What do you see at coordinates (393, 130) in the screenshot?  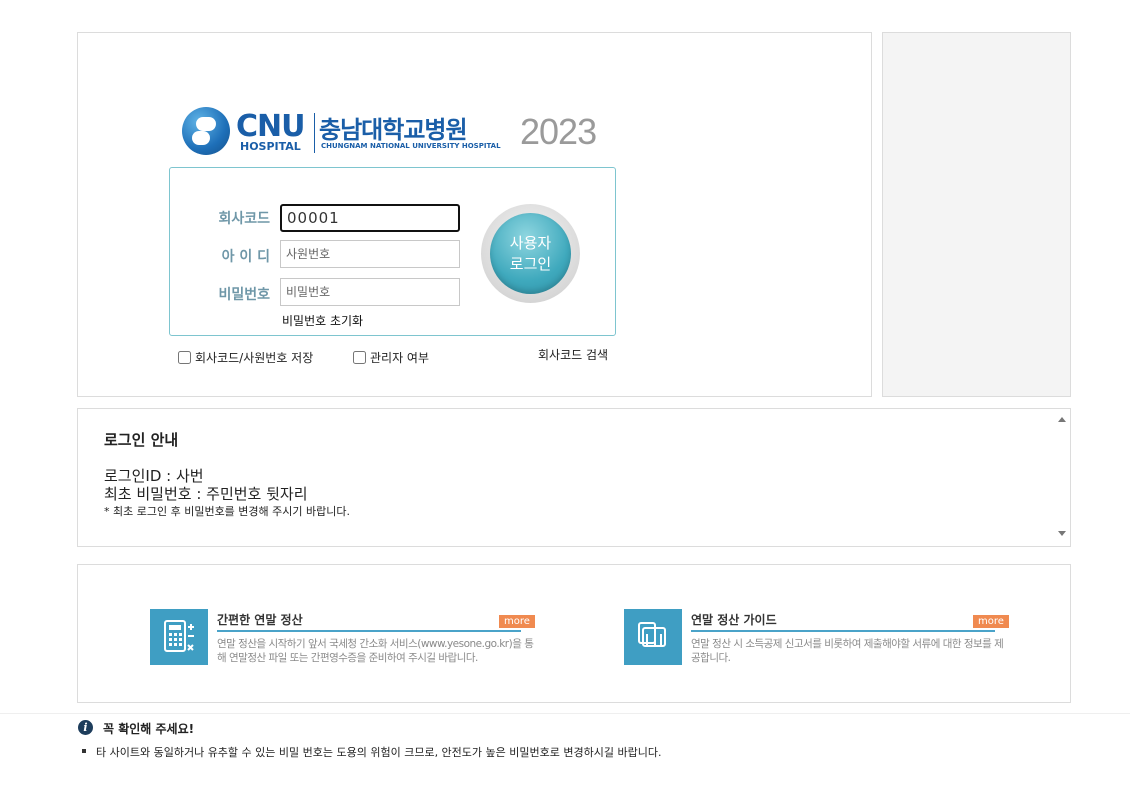 I see `logo-korean-name: 충남대학교병원` at bounding box center [393, 130].